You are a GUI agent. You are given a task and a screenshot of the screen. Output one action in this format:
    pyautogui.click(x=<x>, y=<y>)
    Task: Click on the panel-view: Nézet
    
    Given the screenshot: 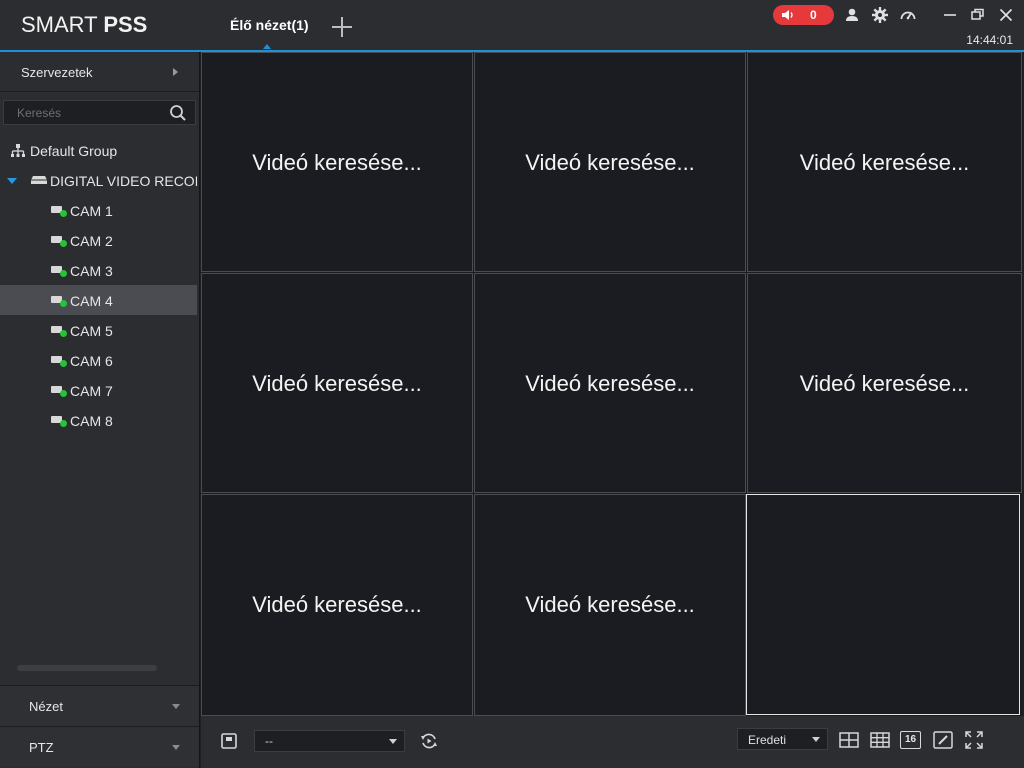 What is the action you would take?
    pyautogui.click(x=99, y=705)
    